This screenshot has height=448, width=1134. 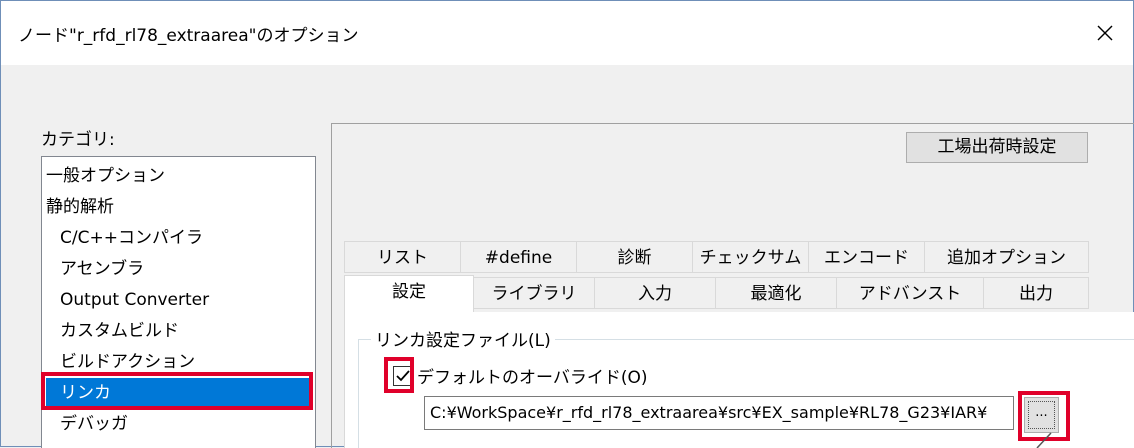 What do you see at coordinates (997, 147) in the screenshot?
I see `factory-settings-button: 工場出荷時設定` at bounding box center [997, 147].